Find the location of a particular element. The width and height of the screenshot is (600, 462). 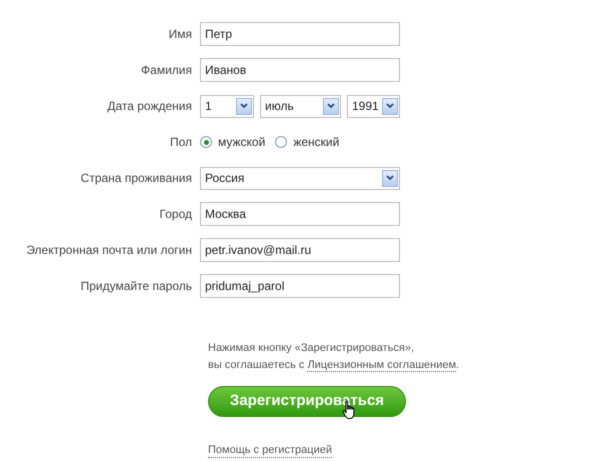

input-field: petr.ivanov@mail.ru is located at coordinates (300, 250).